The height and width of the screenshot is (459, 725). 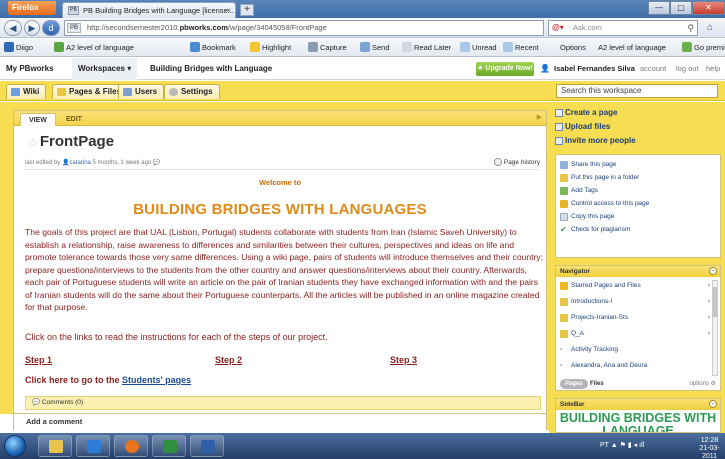 I want to click on nav-item-alexandra: ▪ Alexandra, Ana and Deura, so click(x=635, y=366).